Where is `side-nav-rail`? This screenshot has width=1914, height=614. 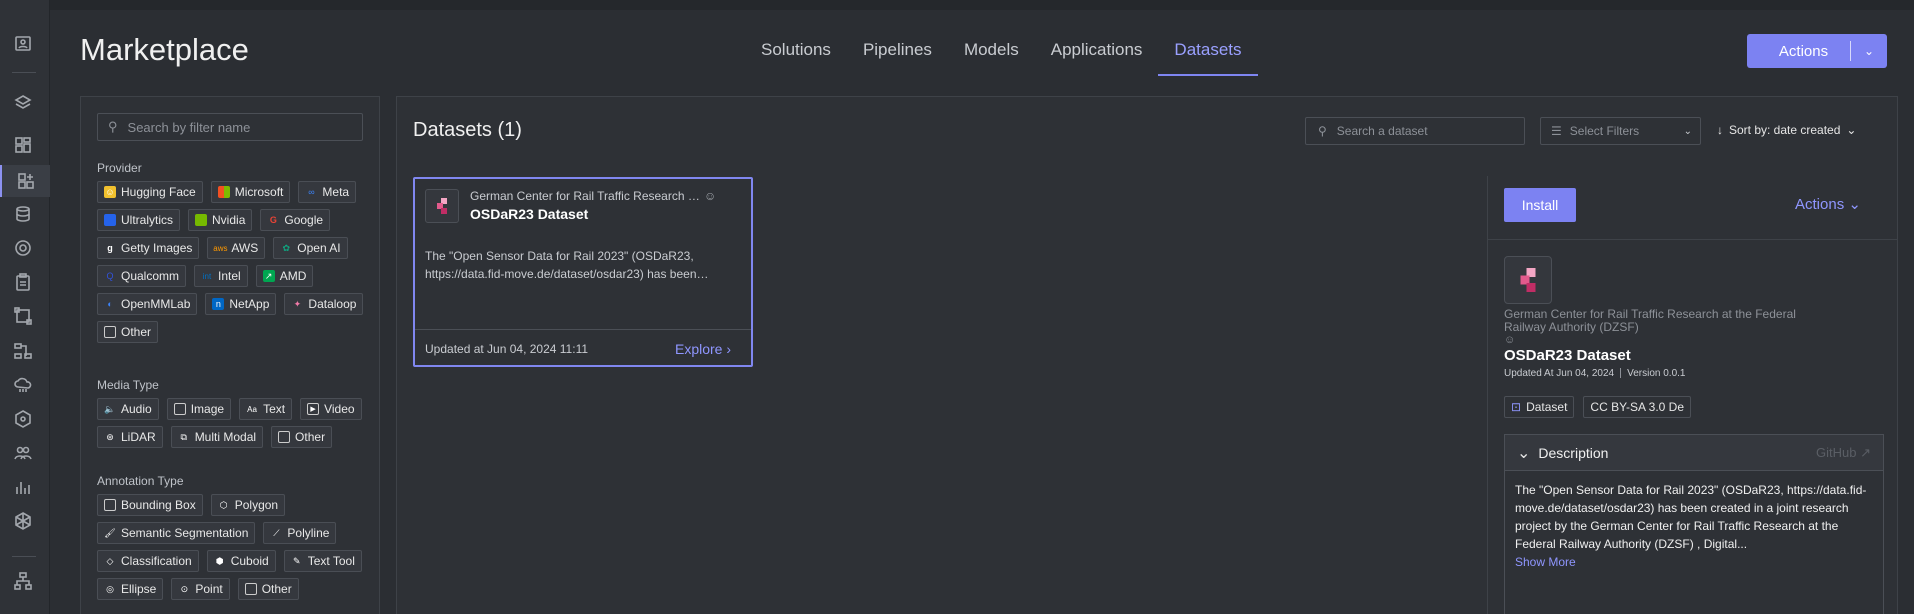 side-nav-rail is located at coordinates (25, 307).